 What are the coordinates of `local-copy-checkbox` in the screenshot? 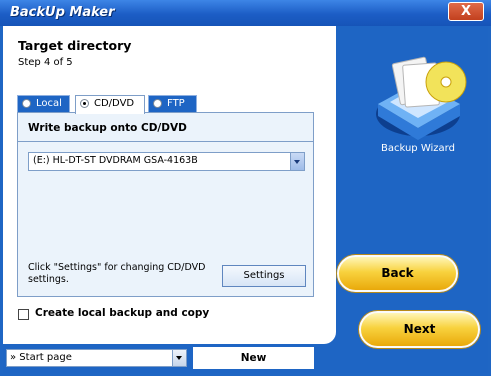 It's located at (23, 314).